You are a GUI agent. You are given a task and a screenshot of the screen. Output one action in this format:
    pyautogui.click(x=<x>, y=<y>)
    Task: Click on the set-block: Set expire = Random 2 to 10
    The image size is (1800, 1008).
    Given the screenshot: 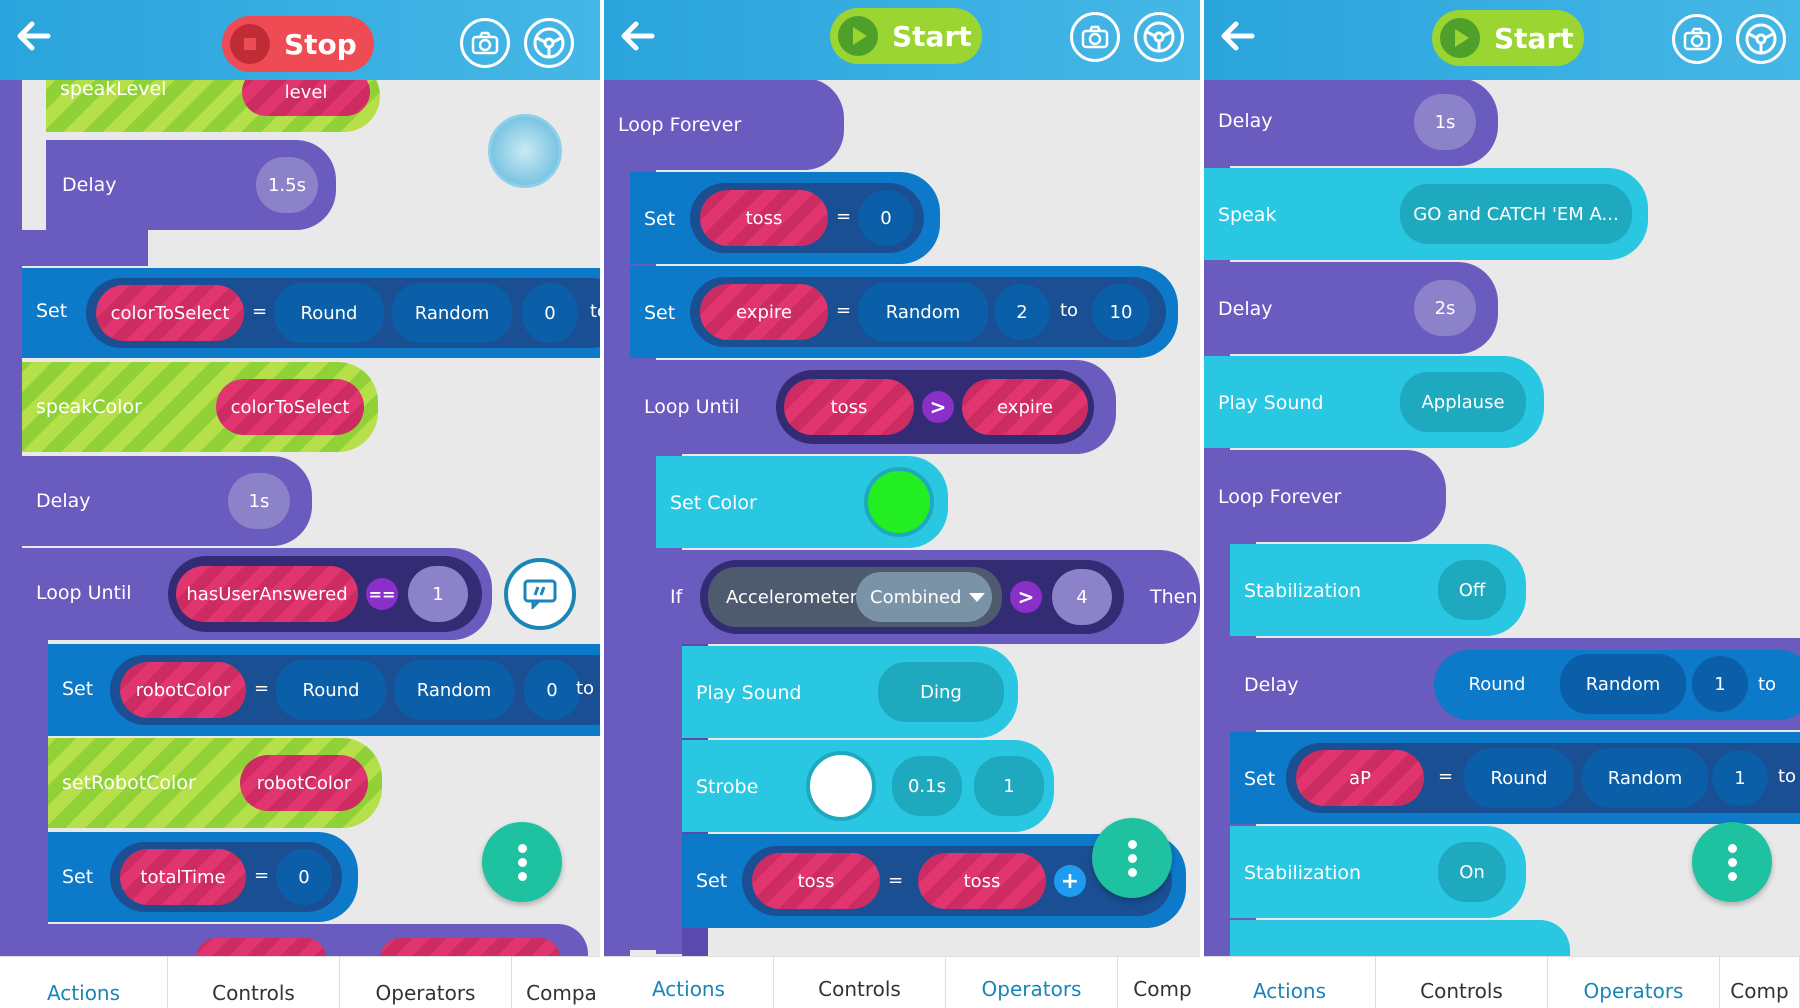 What is the action you would take?
    pyautogui.click(x=904, y=312)
    